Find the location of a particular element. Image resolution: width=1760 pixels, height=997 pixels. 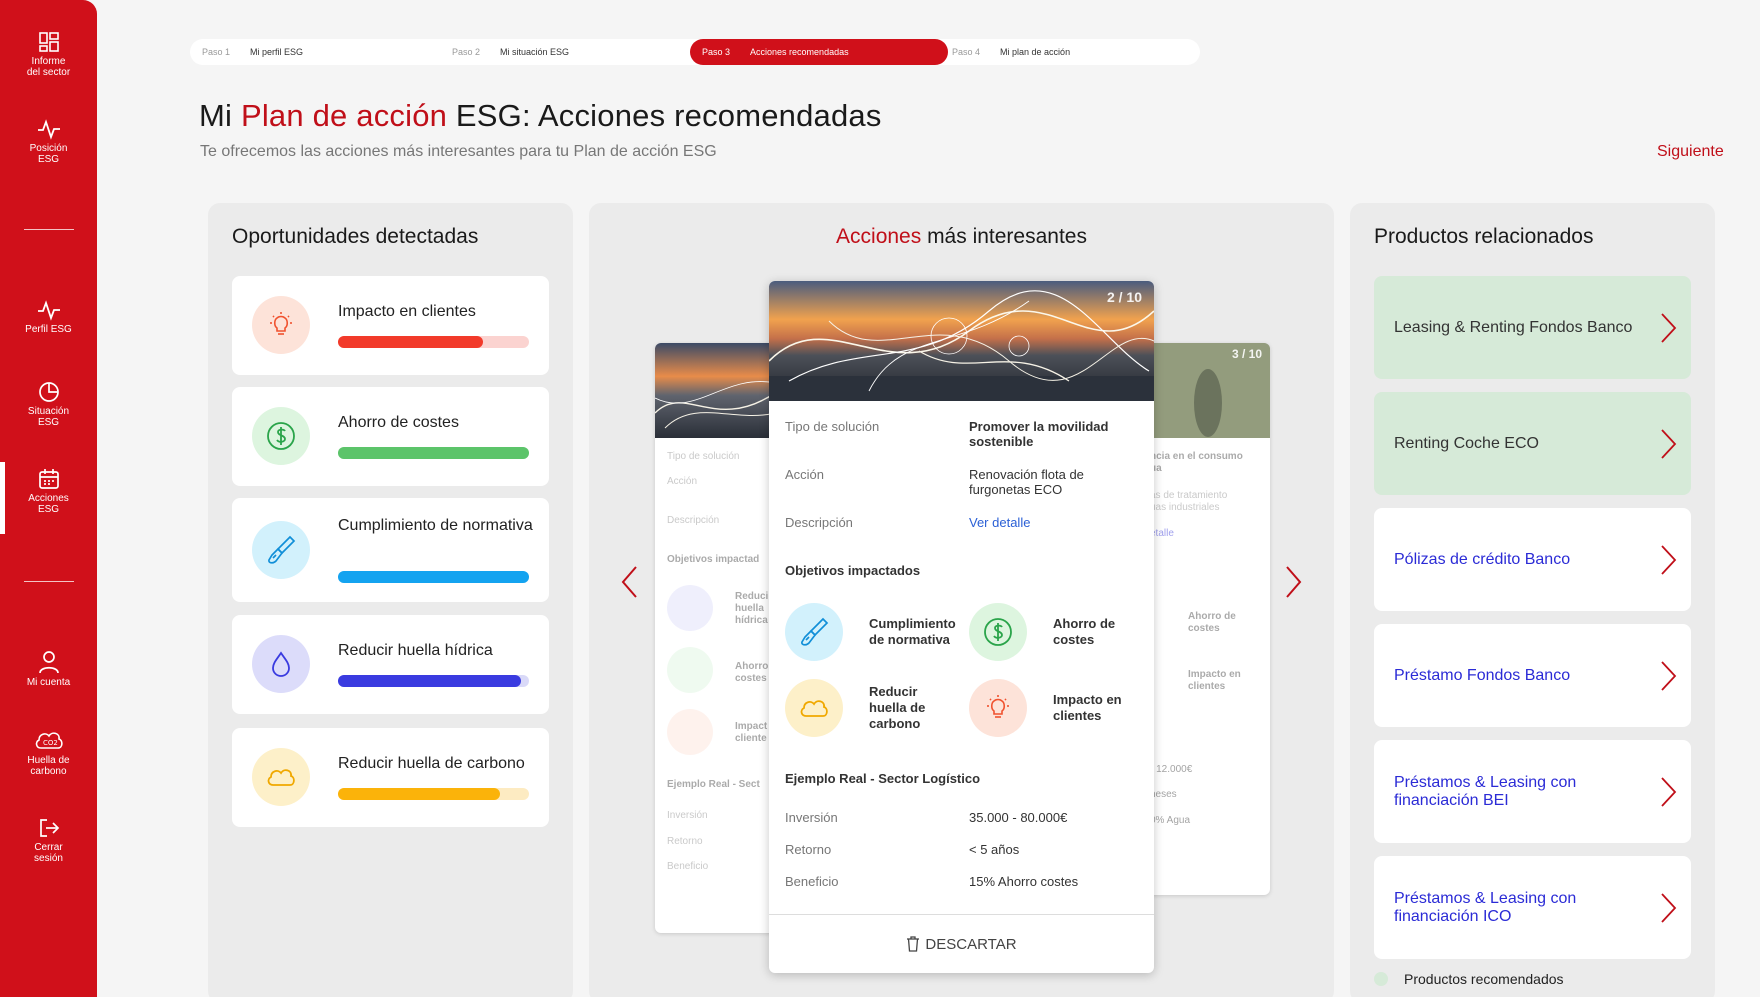

opportunity-label: Reducir huella de carbono is located at coordinates (431, 763).